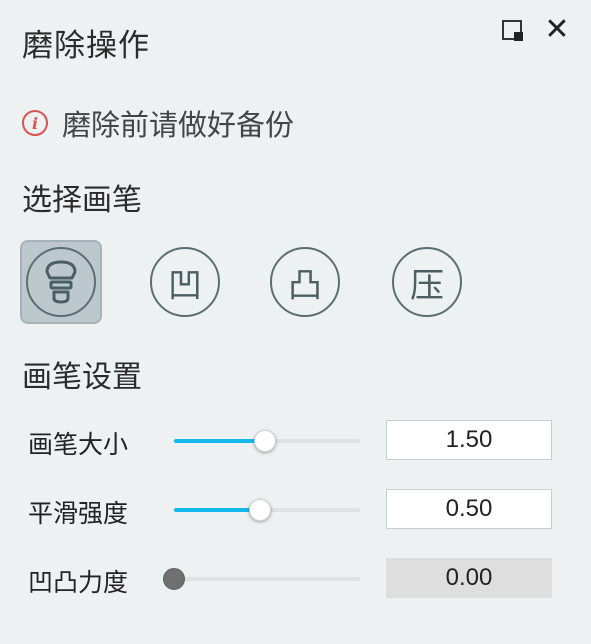  I want to click on brush-size-slider, so click(267, 441).